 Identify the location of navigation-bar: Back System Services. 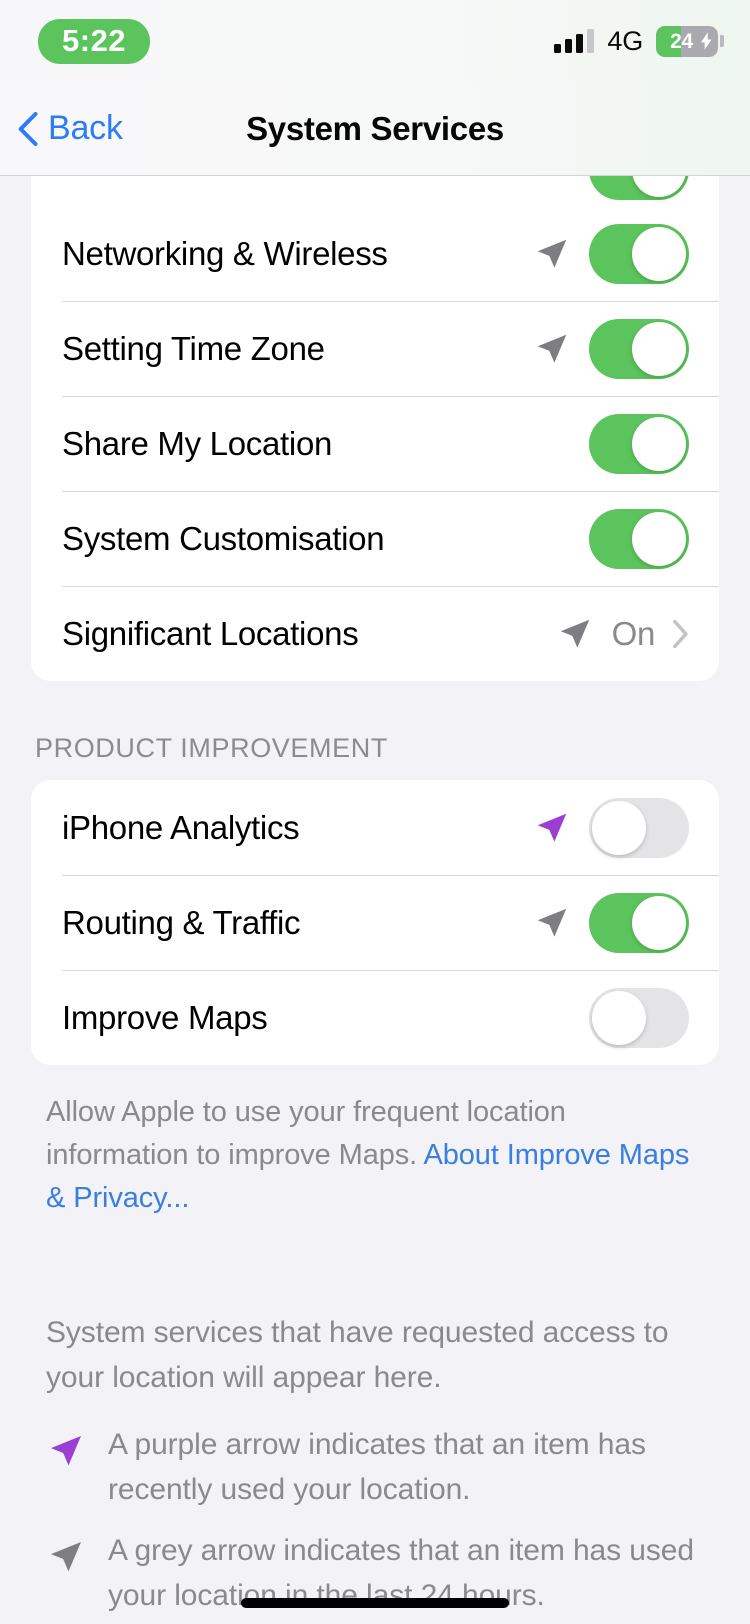
(375, 129).